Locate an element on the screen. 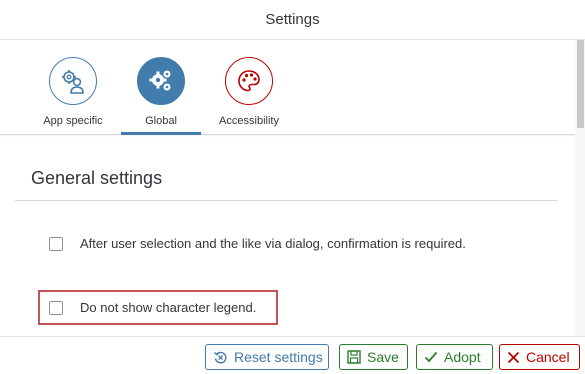  user-settings-icon is located at coordinates (73, 81).